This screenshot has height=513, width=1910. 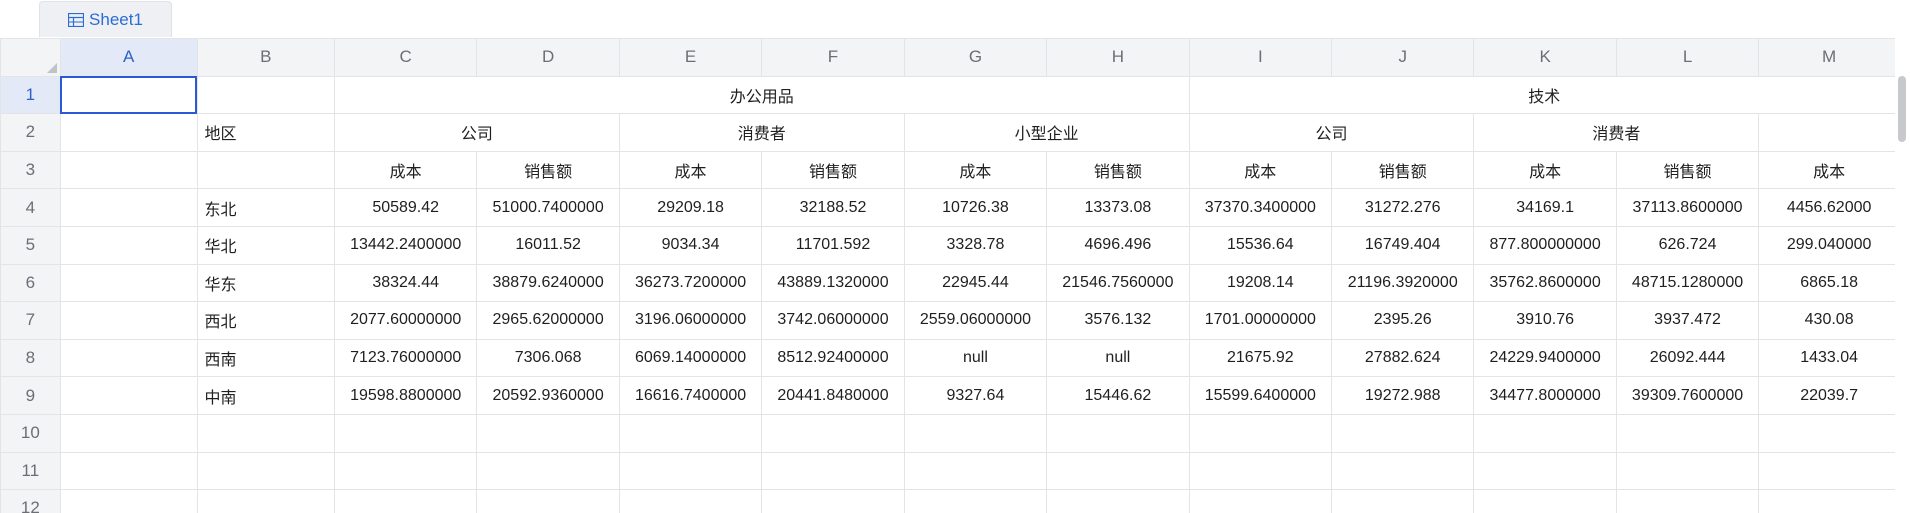 I want to click on cell-value: 19598.8800000, so click(x=405, y=395).